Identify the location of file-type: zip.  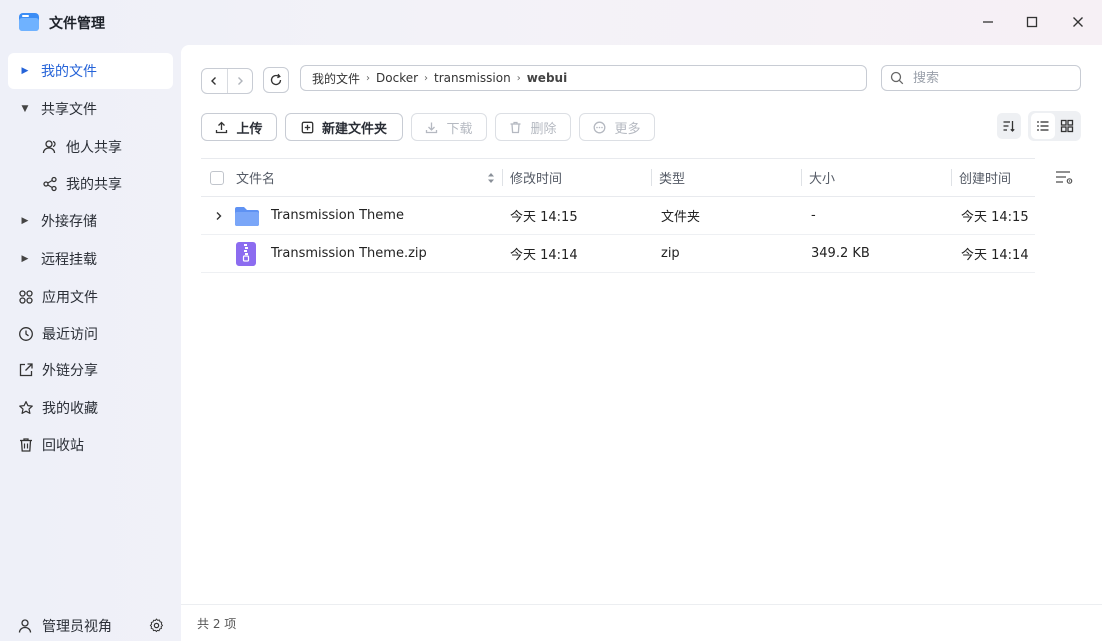
(670, 253).